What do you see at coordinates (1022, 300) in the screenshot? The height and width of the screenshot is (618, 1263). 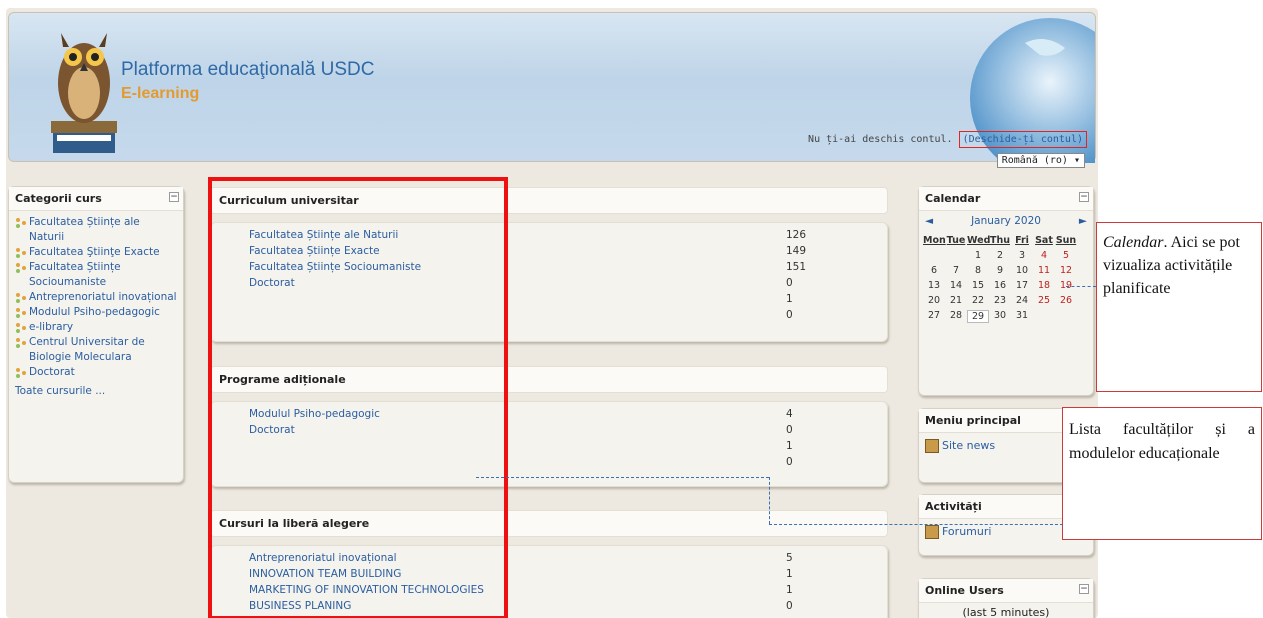 I see `calendar-day: 24` at bounding box center [1022, 300].